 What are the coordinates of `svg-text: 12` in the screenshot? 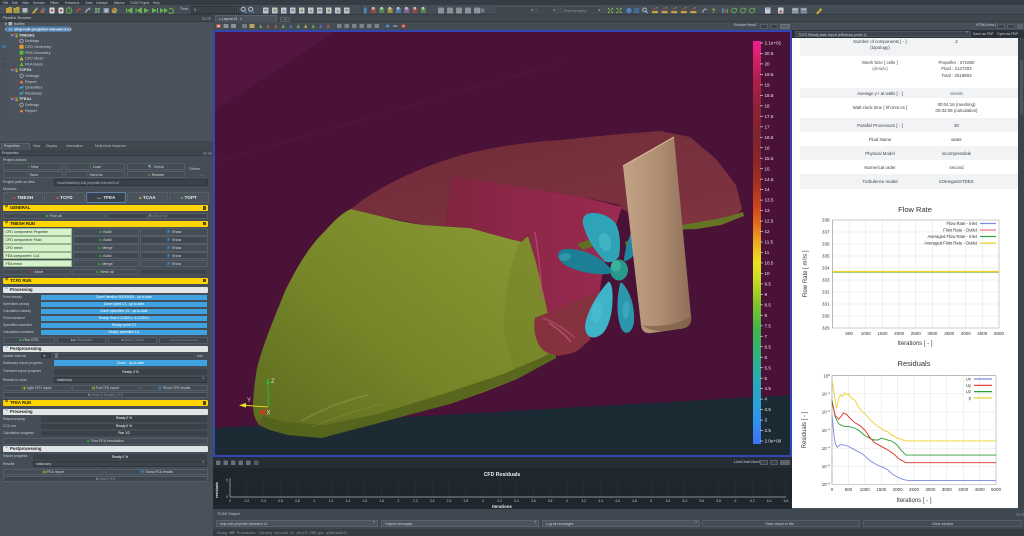 It's located at (768, 231).